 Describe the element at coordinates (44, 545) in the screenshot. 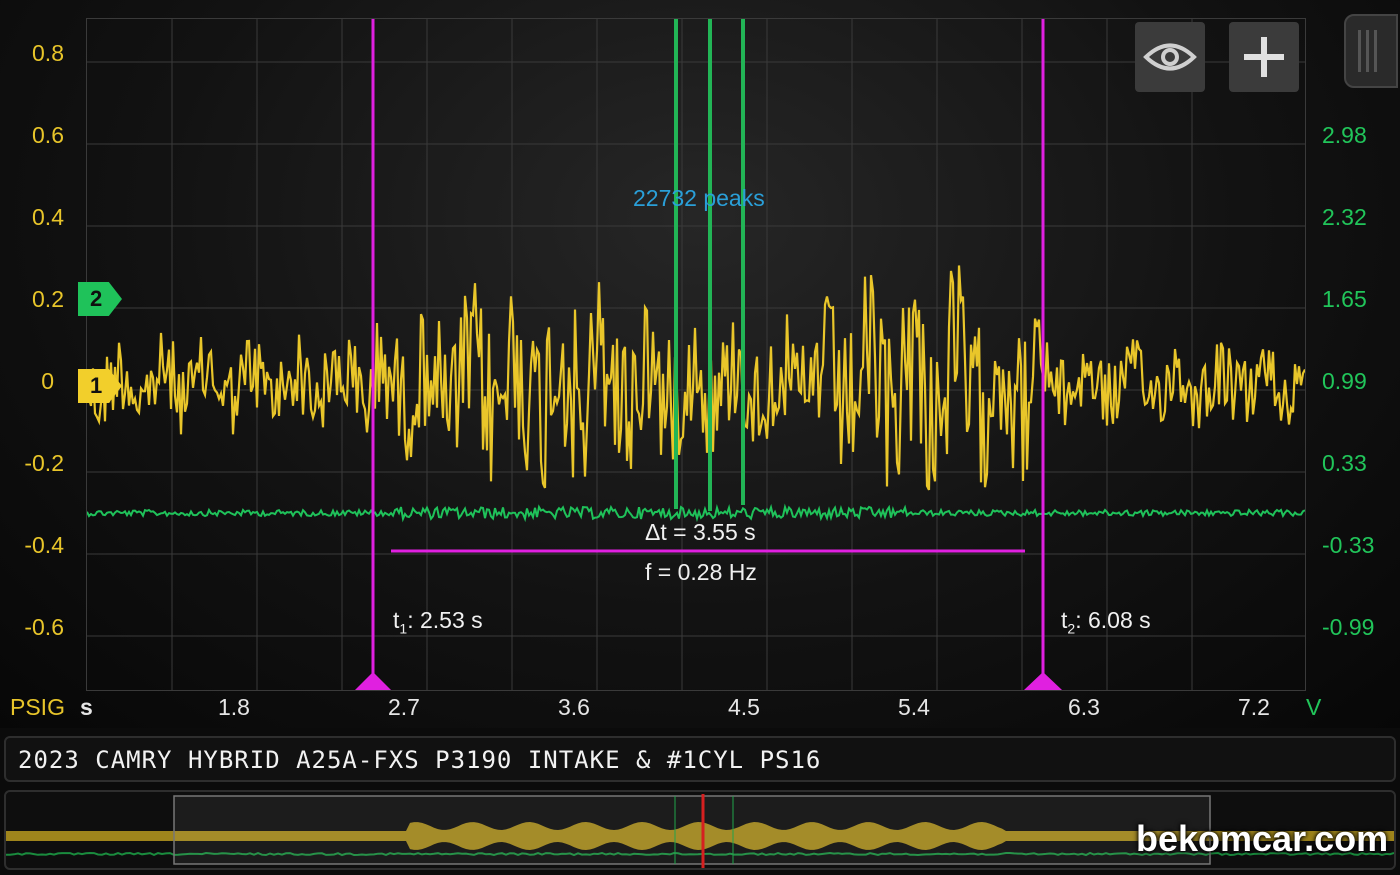

I see `y-left-tick: -0.4` at that location.